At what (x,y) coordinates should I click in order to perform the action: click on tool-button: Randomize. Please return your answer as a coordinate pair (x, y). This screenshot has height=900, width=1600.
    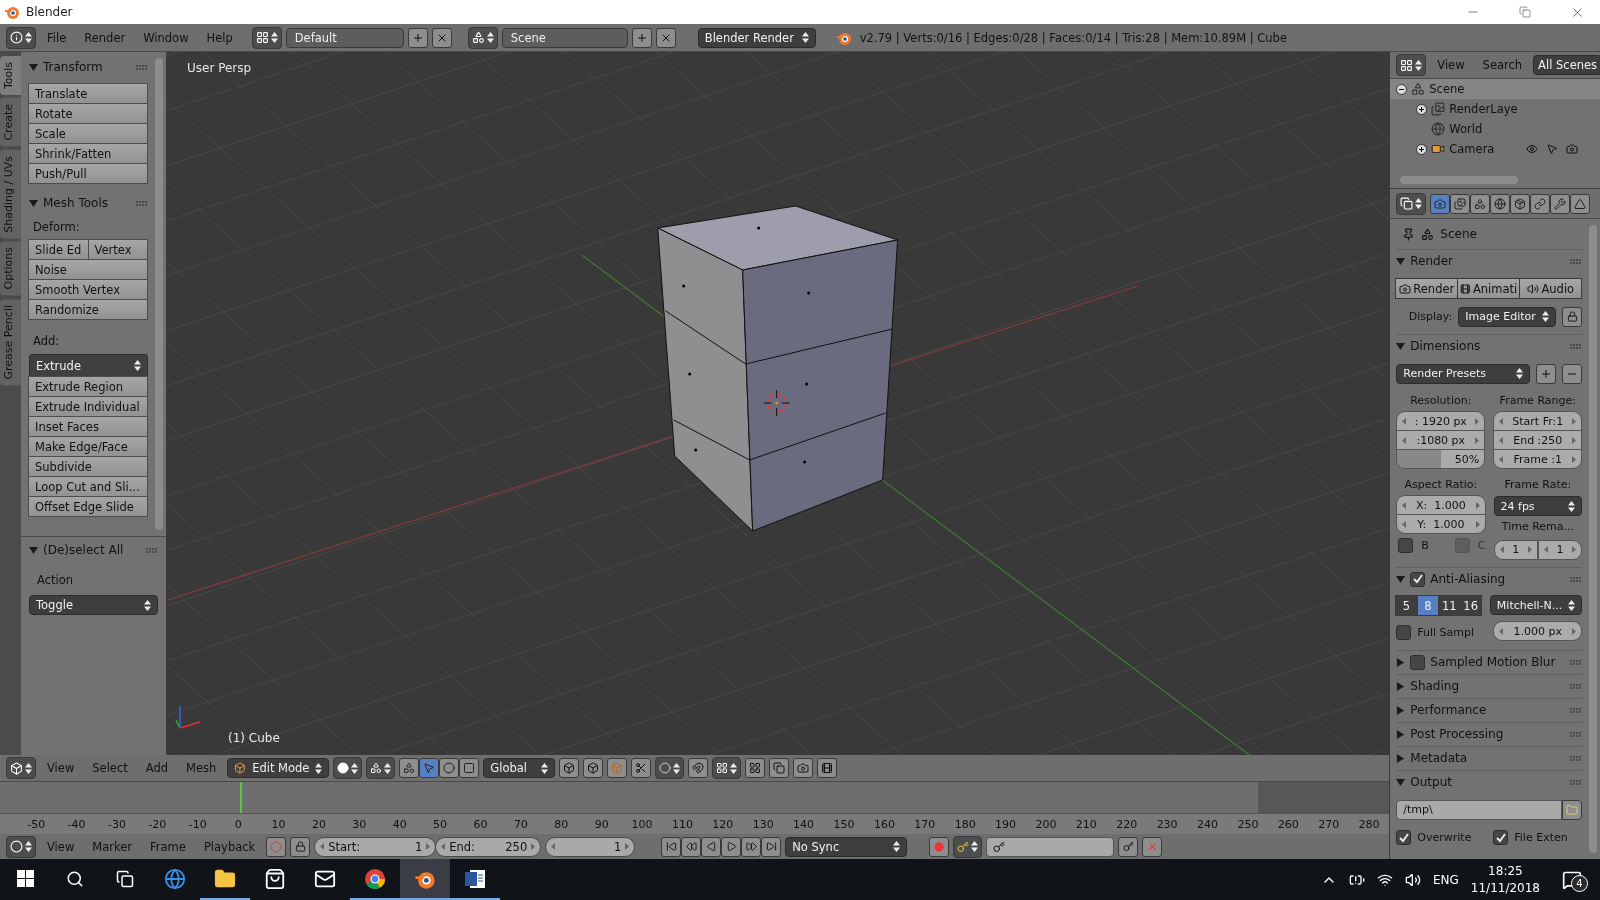
    Looking at the image, I should click on (88, 309).